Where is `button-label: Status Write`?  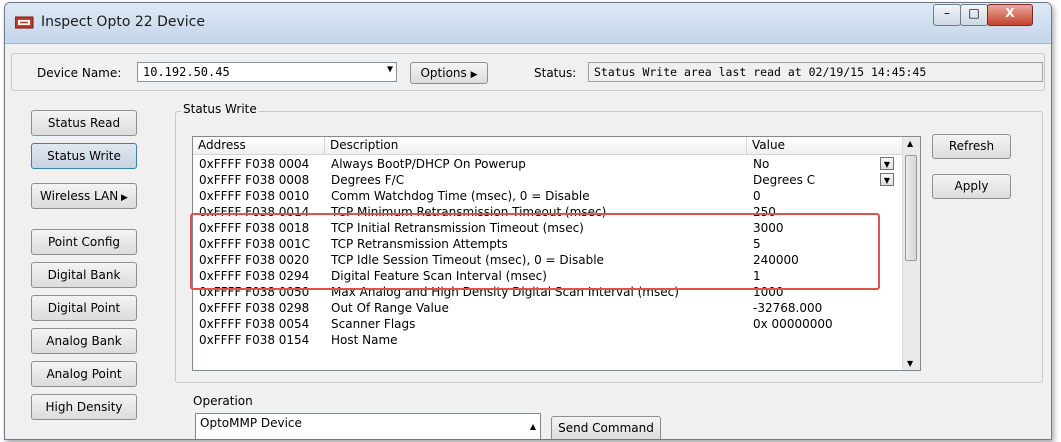 button-label: Status Write is located at coordinates (84, 156).